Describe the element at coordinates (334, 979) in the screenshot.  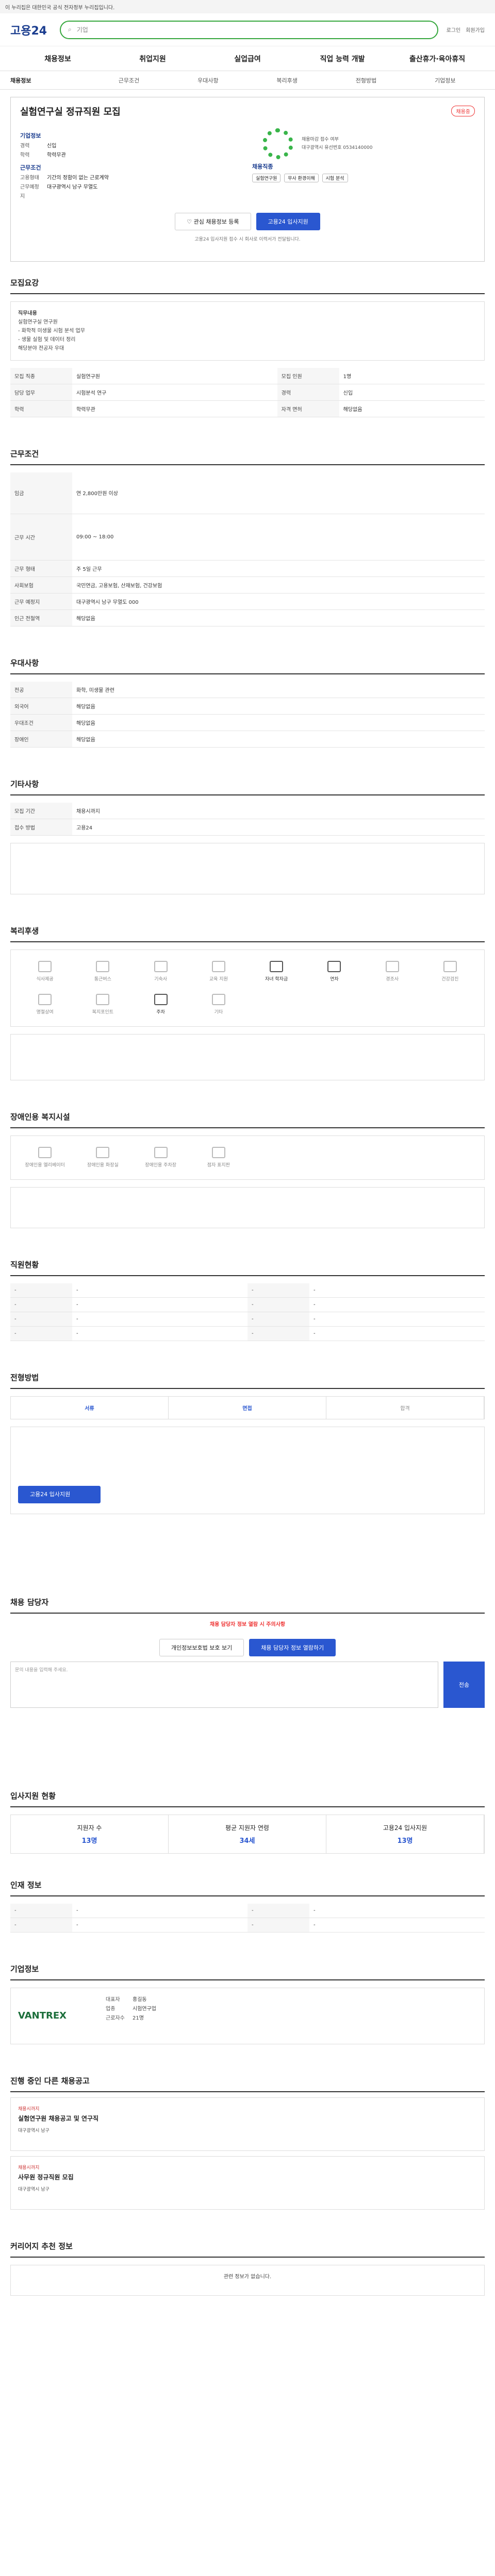
I see `facility-label: 연차` at that location.